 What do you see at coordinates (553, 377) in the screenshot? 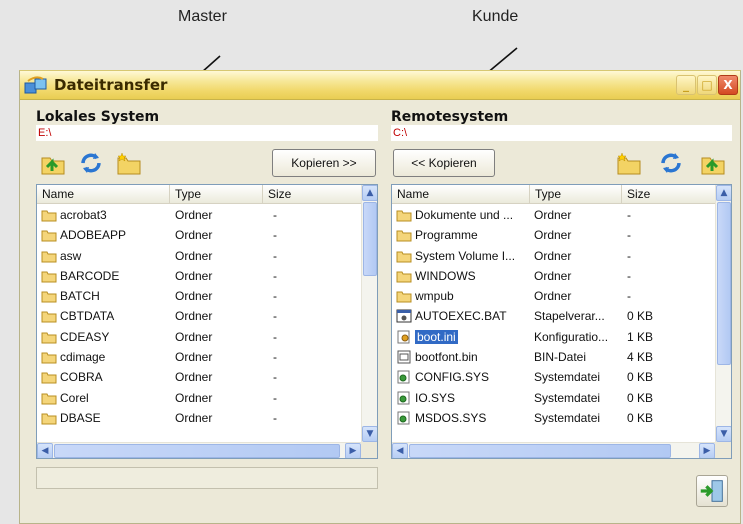
I see `file-row: CONFIG.SYS Systemdatei 0 KB` at bounding box center [553, 377].